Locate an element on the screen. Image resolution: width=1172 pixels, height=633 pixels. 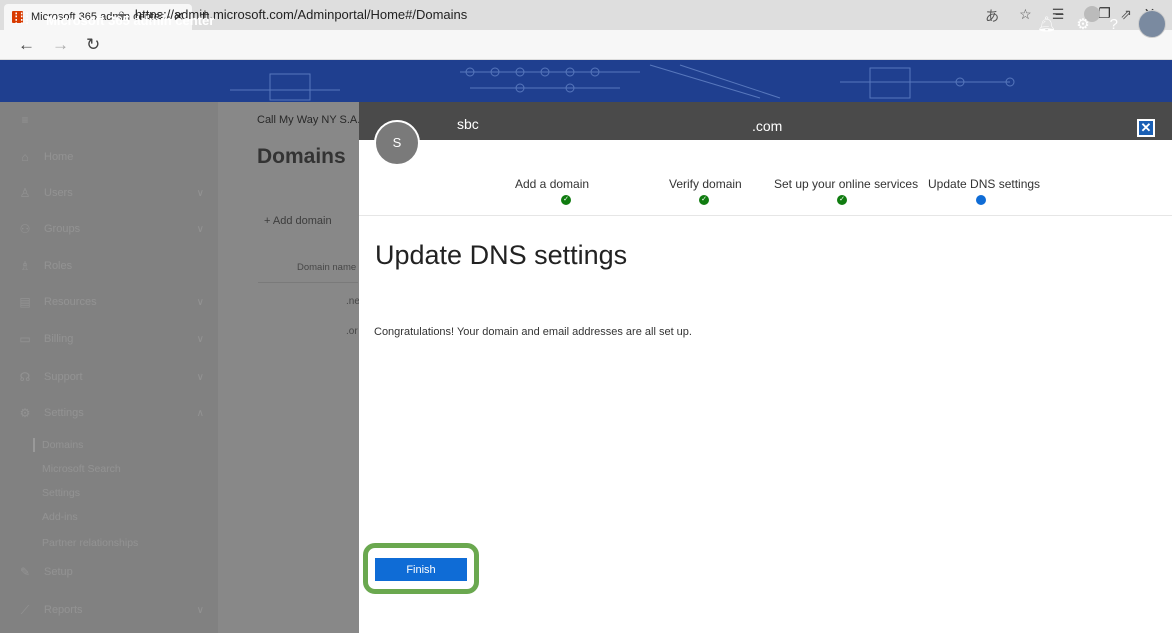
steps-divider is located at coordinates (765, 215).